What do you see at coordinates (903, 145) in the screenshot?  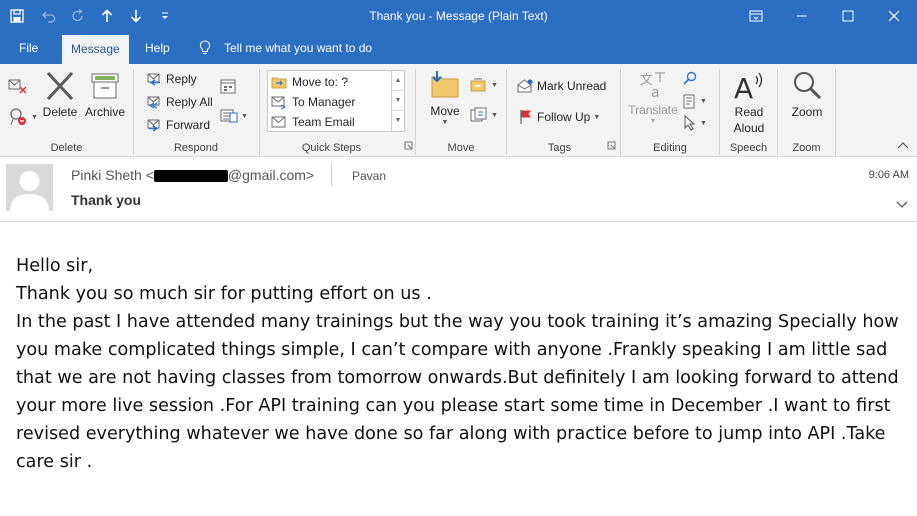 I see `collapse-ribbon-button` at bounding box center [903, 145].